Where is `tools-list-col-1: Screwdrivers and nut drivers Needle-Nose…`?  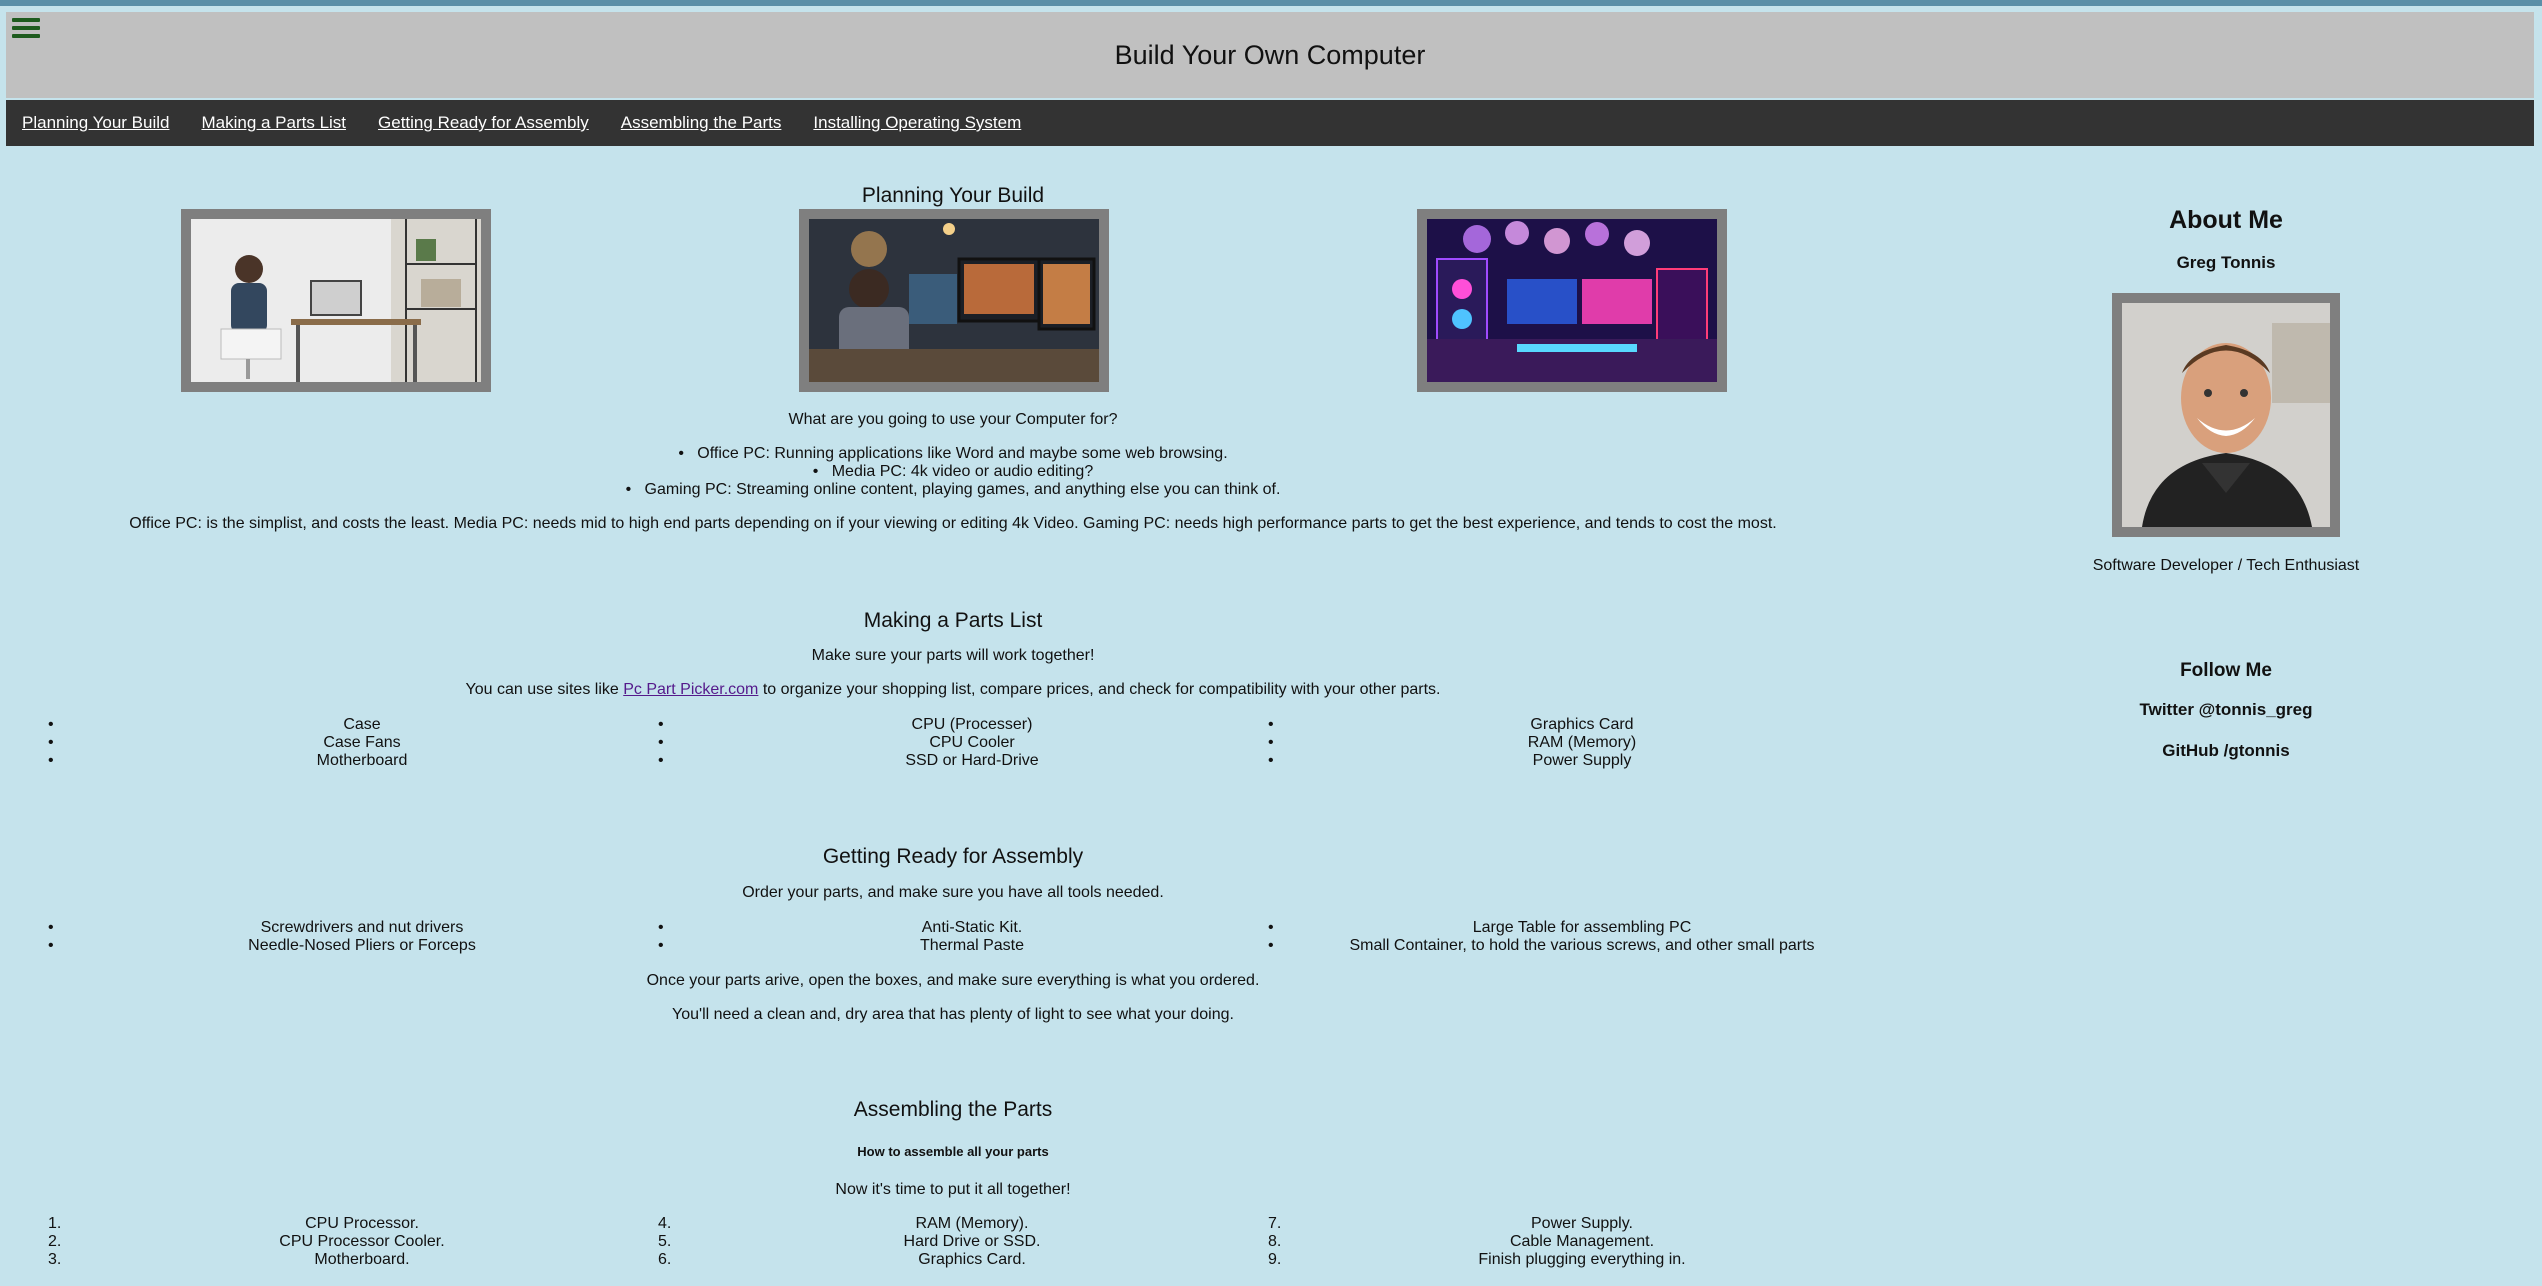 tools-list-col-1: Screwdrivers and nut drivers Needle-Nose… is located at coordinates (358, 937).